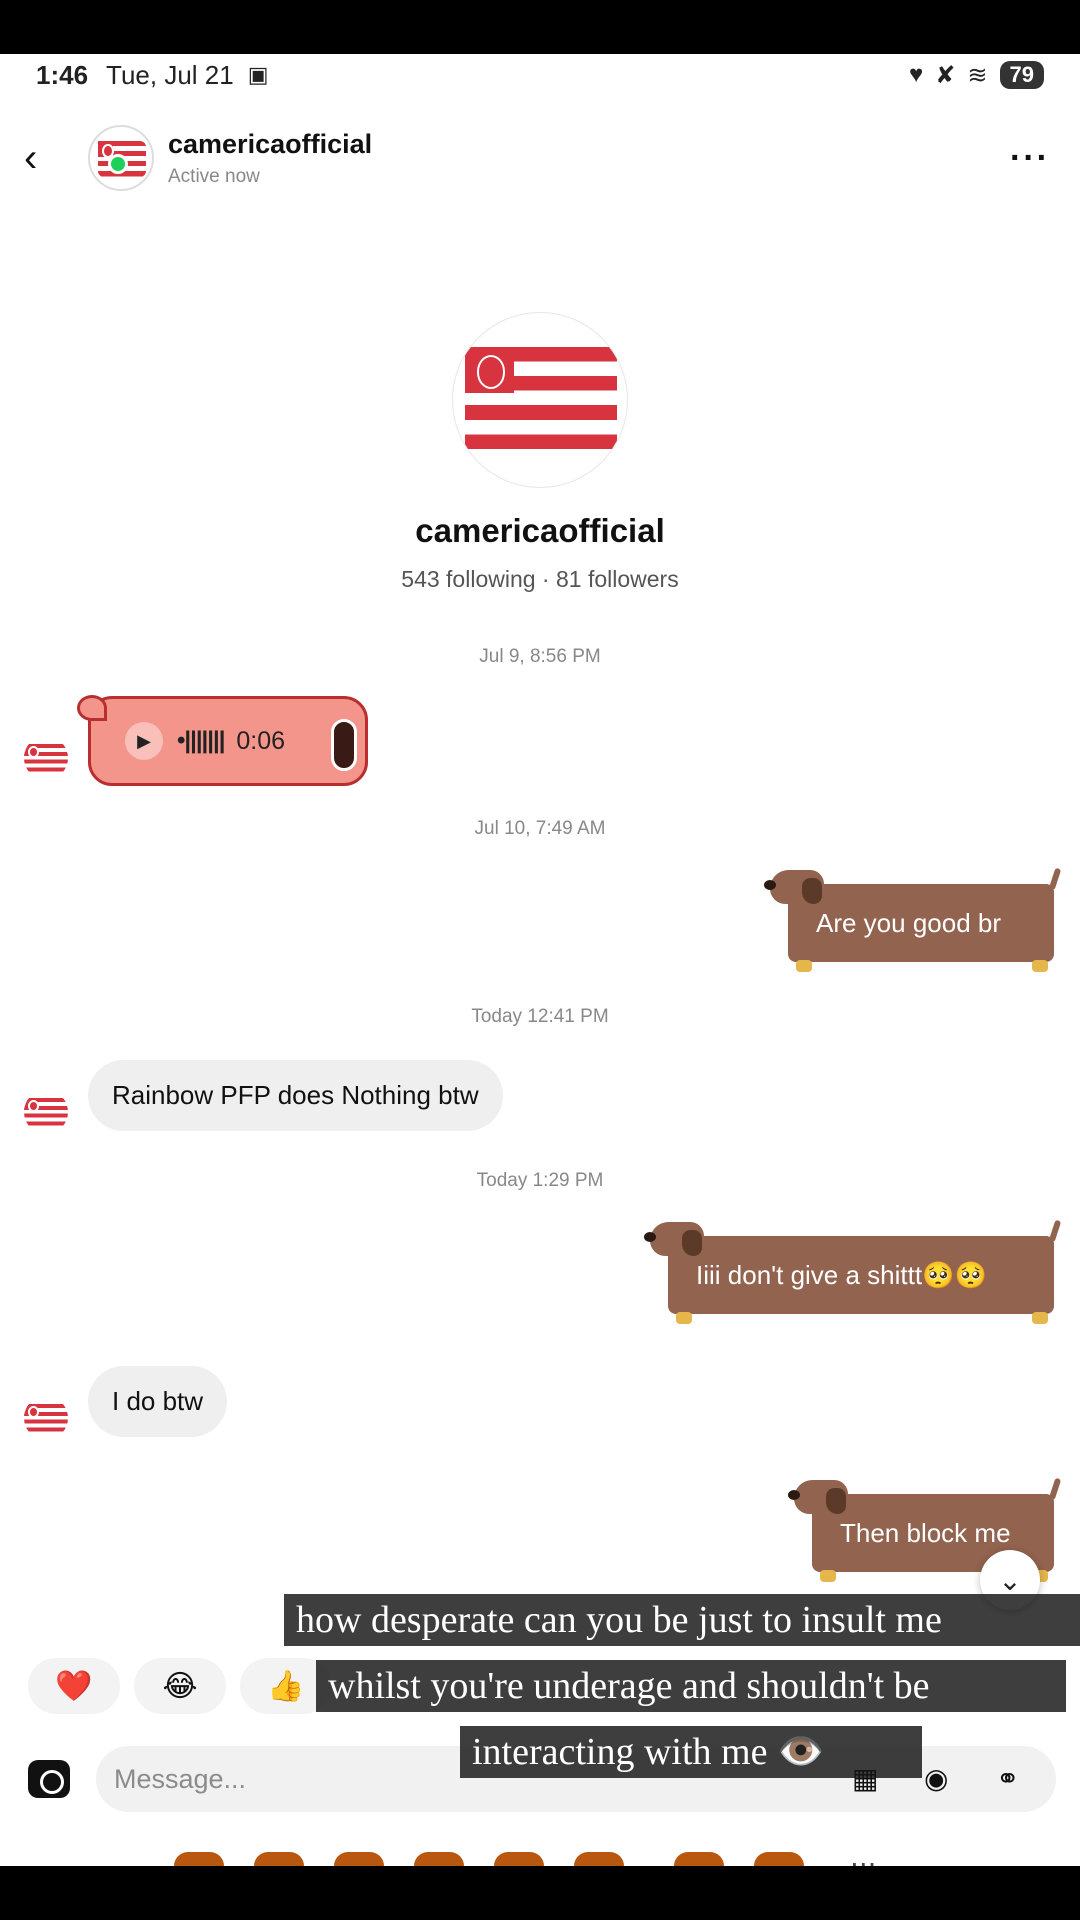 The width and height of the screenshot is (1080, 1920). I want to click on calendar-app-icon: 21, so click(359, 1859).